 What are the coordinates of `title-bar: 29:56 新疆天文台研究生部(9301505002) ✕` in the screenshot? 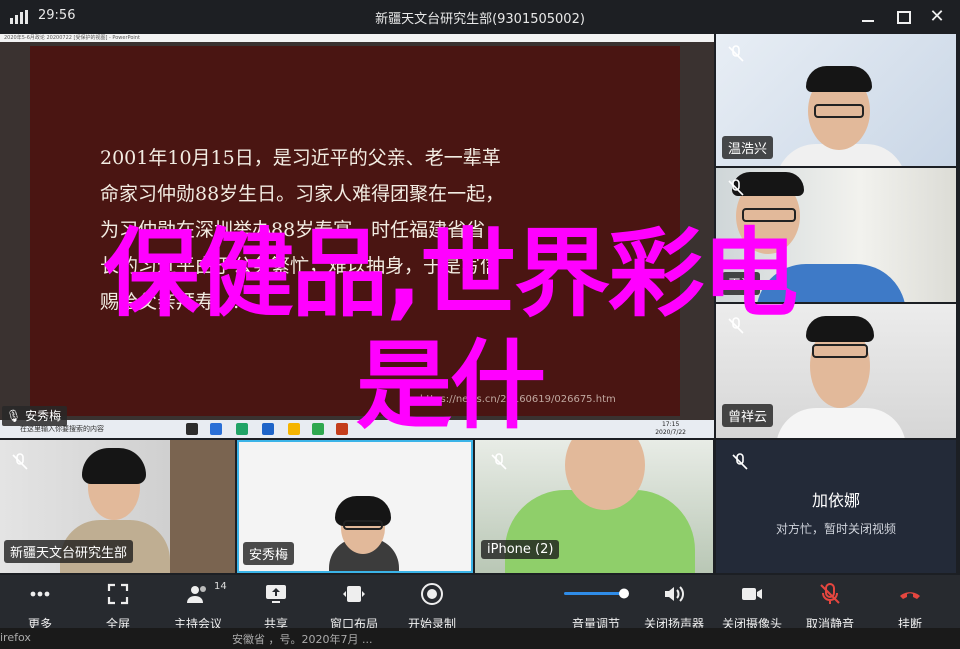 It's located at (480, 17).